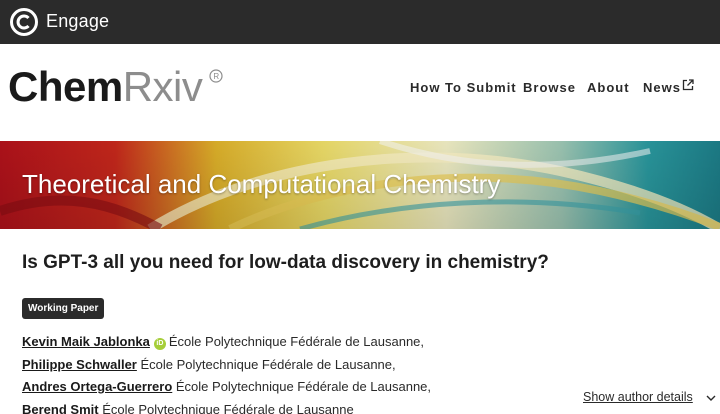 This screenshot has height=414, width=720. Describe the element at coordinates (662, 87) in the screenshot. I see `nav-news: News` at that location.